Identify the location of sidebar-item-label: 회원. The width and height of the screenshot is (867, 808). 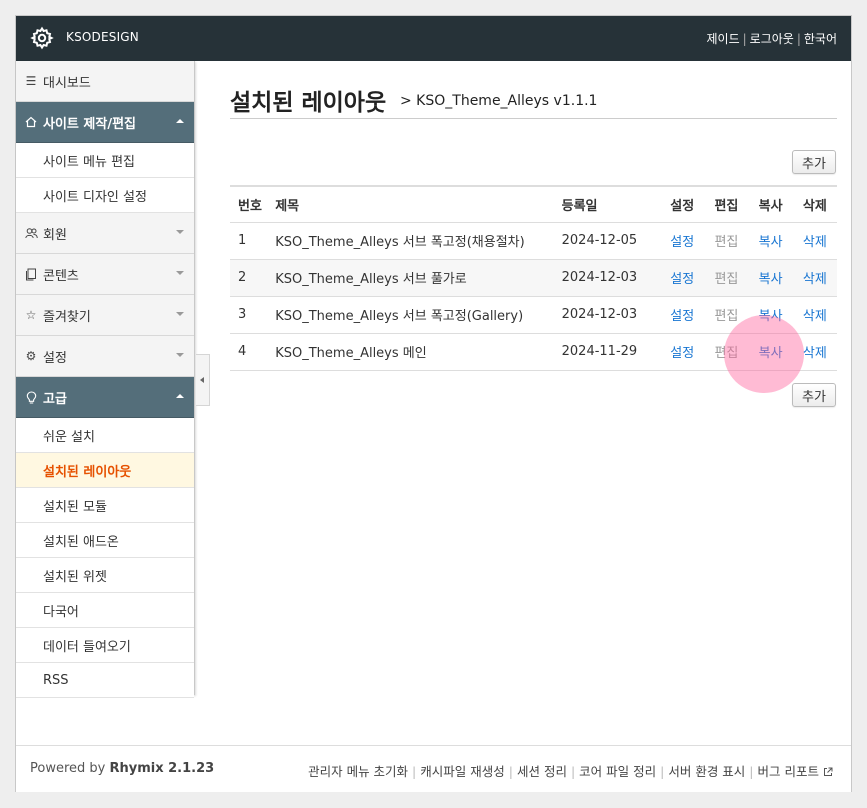
(55, 235).